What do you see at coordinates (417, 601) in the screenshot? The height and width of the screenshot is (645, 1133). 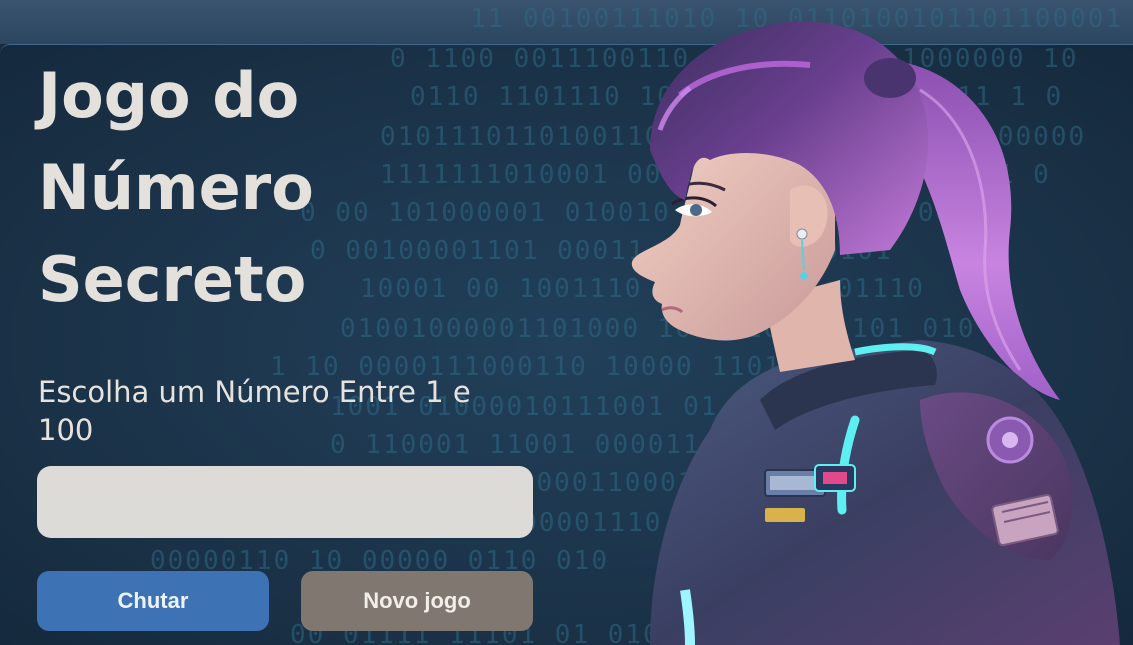 I see `new-game-button: Novo jogo` at bounding box center [417, 601].